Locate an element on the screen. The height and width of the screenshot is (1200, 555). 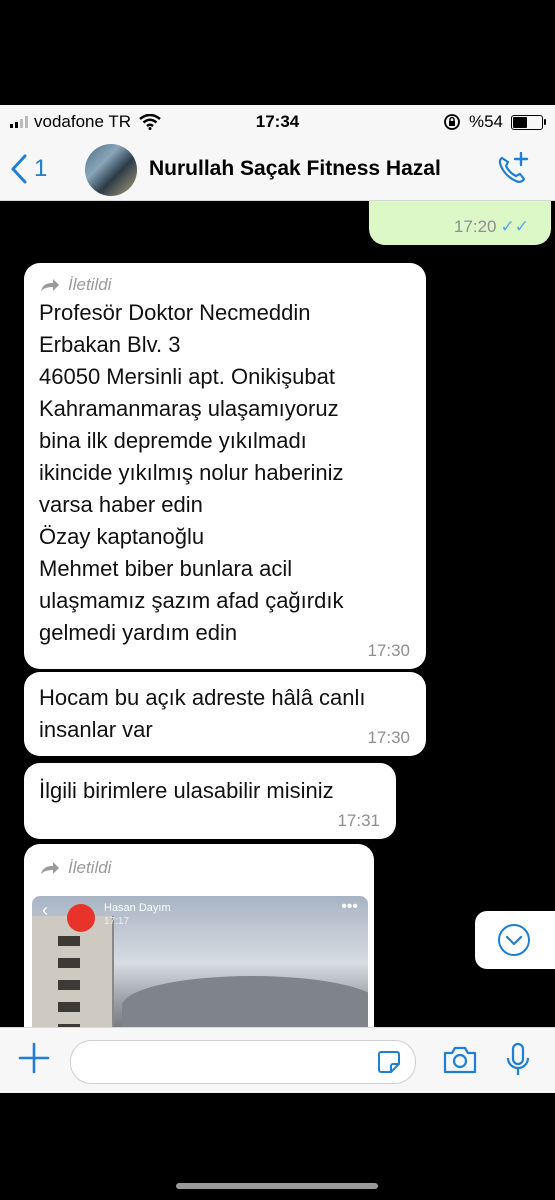
composer-bar is located at coordinates (277, 1060).